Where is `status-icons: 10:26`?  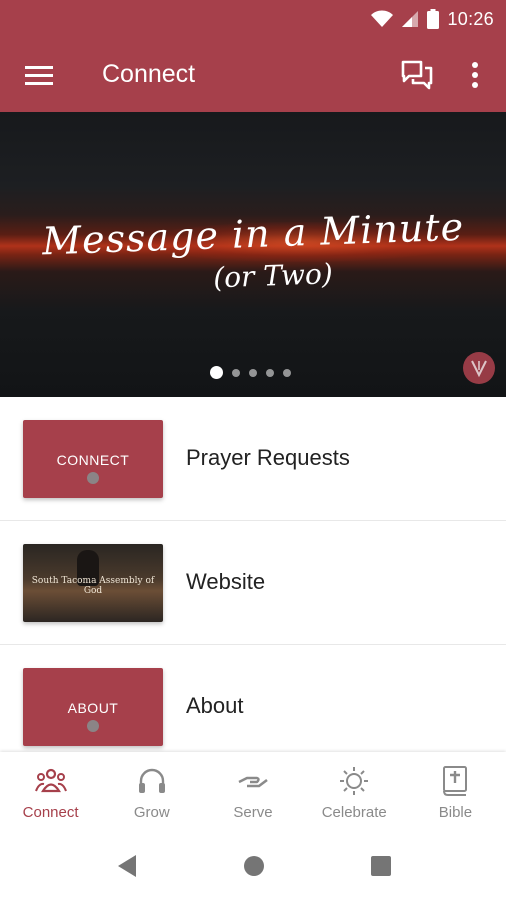 status-icons: 10:26 is located at coordinates (432, 19).